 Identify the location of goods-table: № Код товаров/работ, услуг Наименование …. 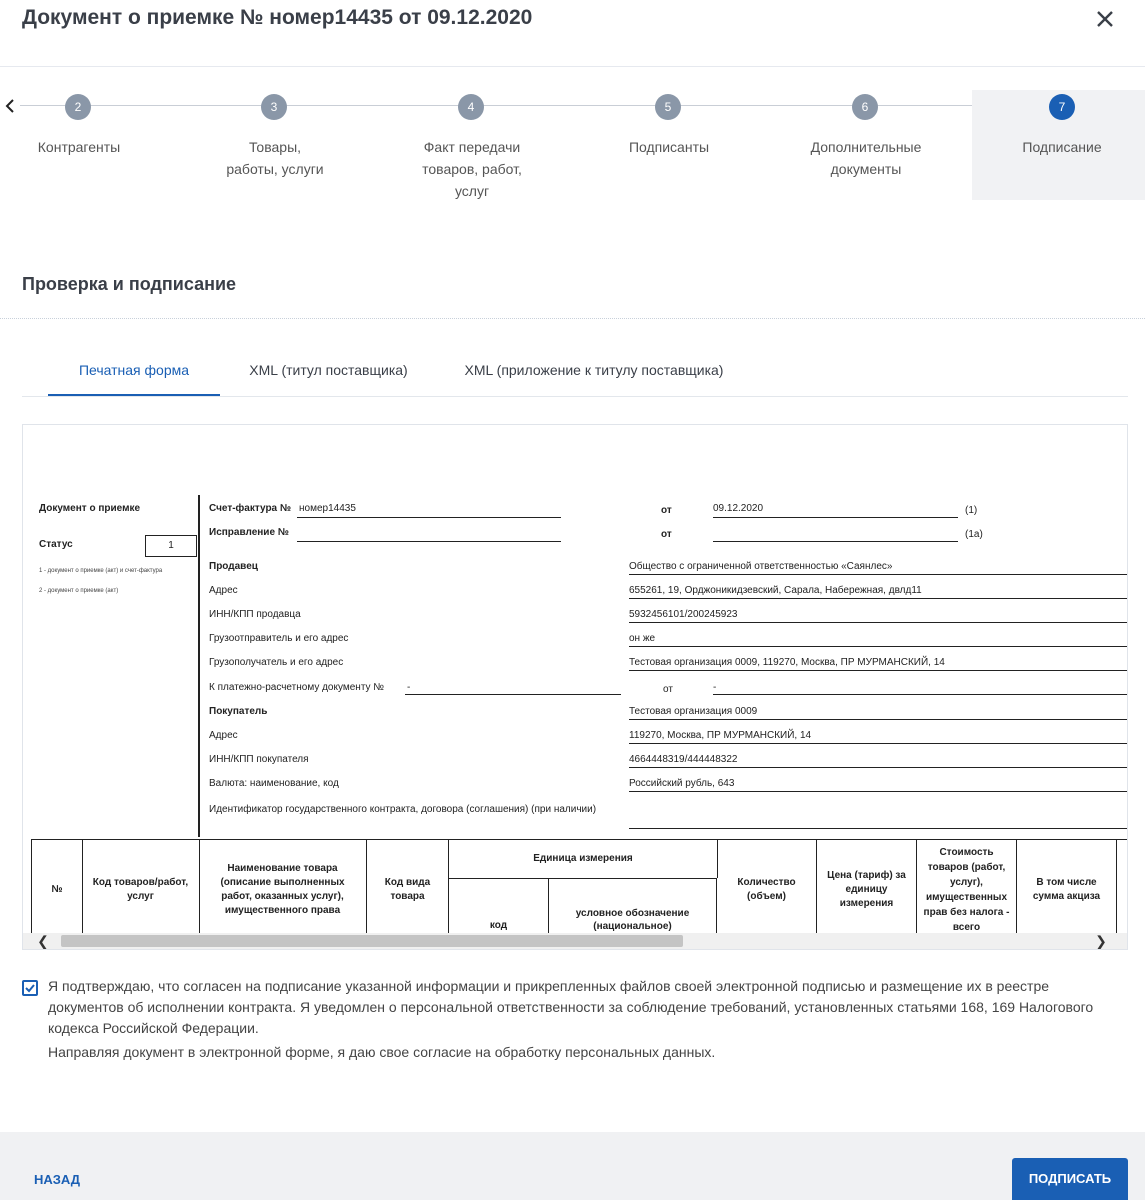
(579, 889).